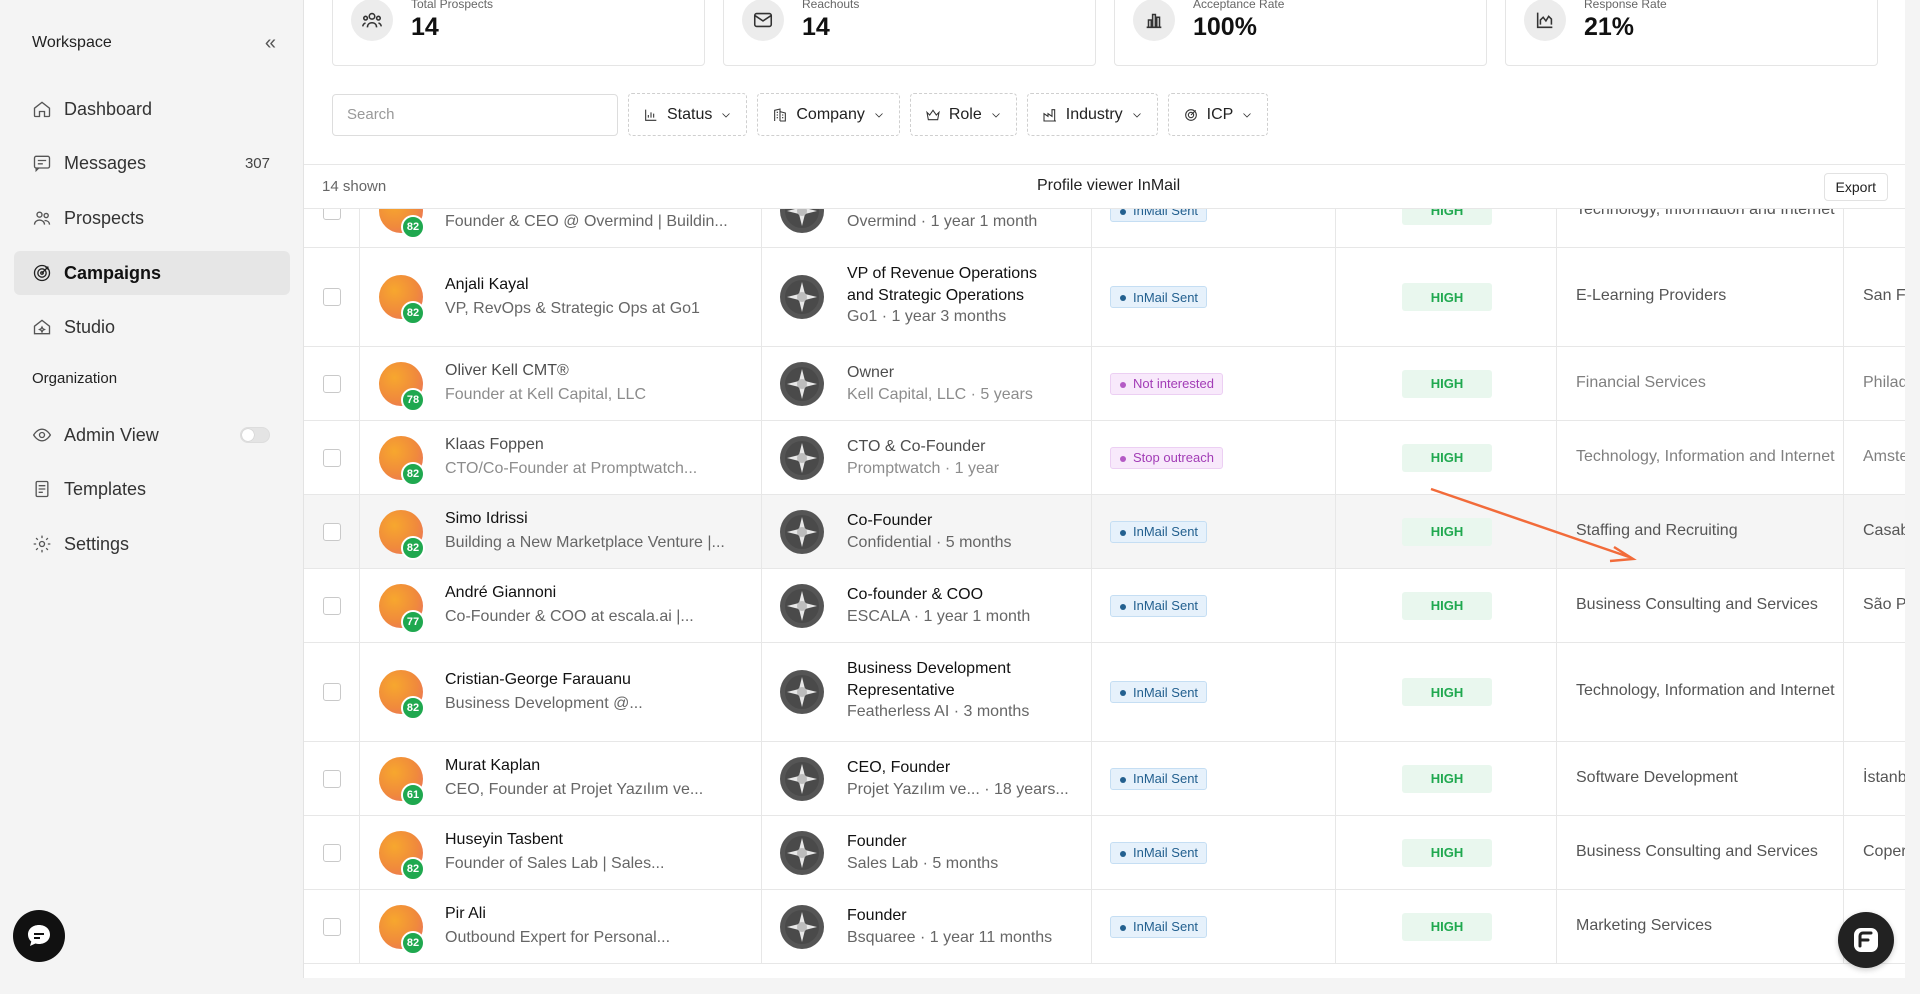  Describe the element at coordinates (1875, 692) in the screenshot. I see `location-cell` at that location.